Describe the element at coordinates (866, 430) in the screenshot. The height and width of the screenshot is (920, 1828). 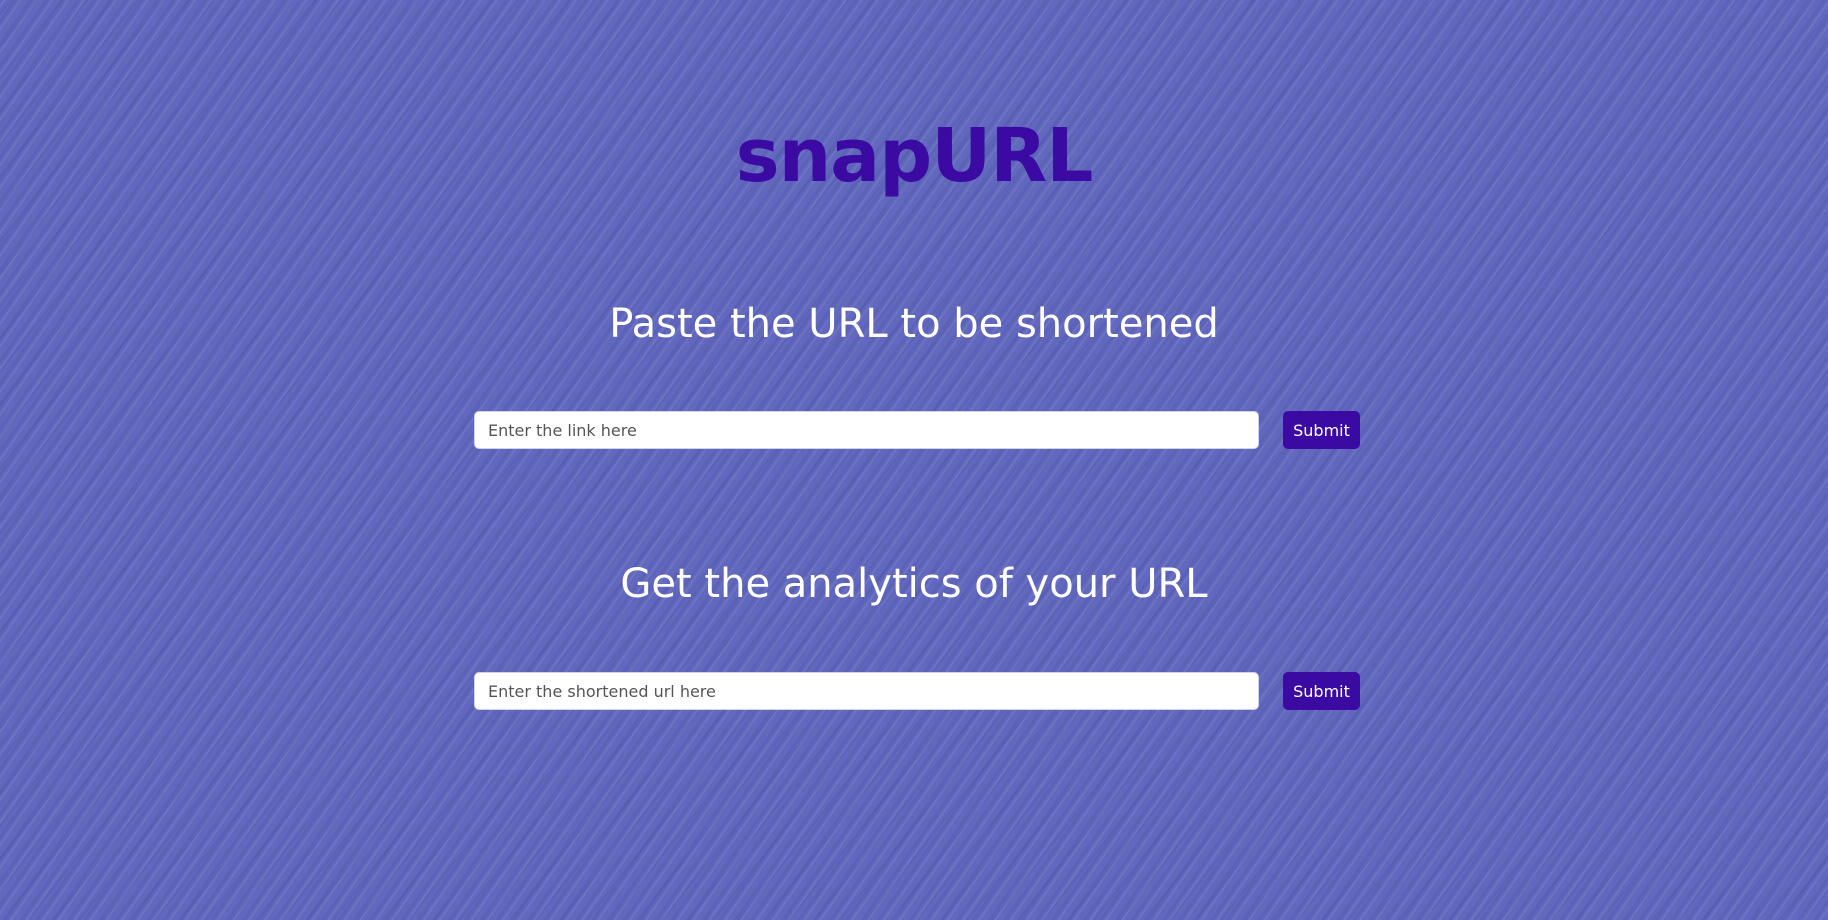
I see `link-input` at that location.